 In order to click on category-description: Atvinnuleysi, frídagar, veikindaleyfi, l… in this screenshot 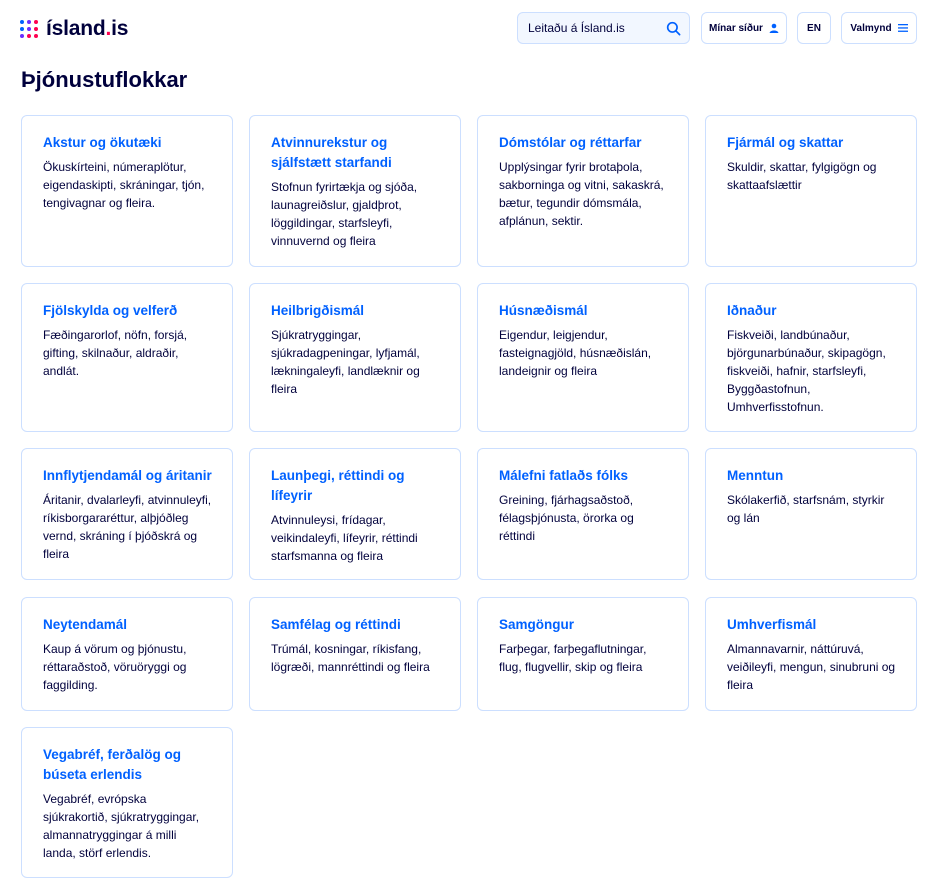, I will do `click(344, 538)`.